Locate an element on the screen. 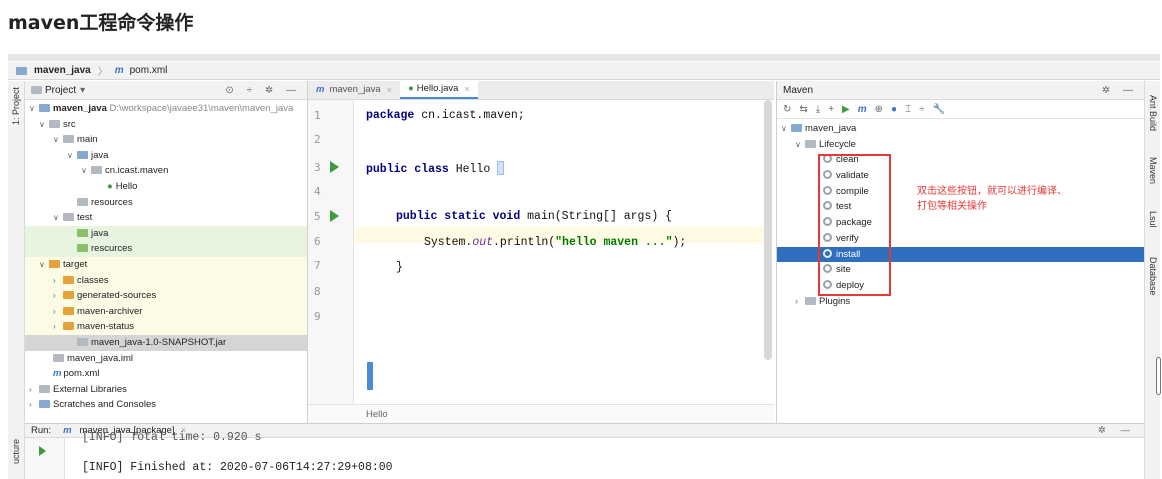 The width and height of the screenshot is (1162, 479). lifecycle-node: ∨ Lifecycle is located at coordinates (960, 145).